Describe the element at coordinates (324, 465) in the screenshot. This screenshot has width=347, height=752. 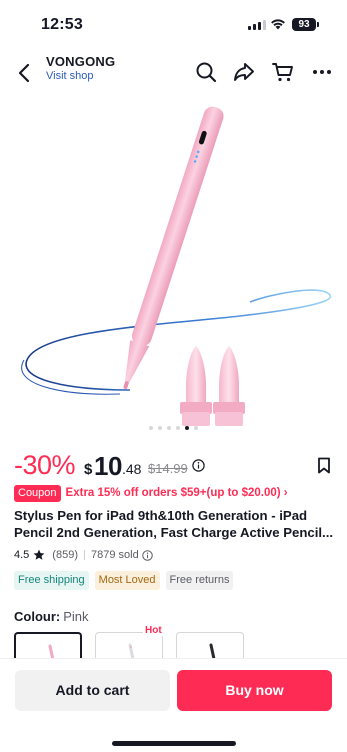
I see `bookmark-icon` at that location.